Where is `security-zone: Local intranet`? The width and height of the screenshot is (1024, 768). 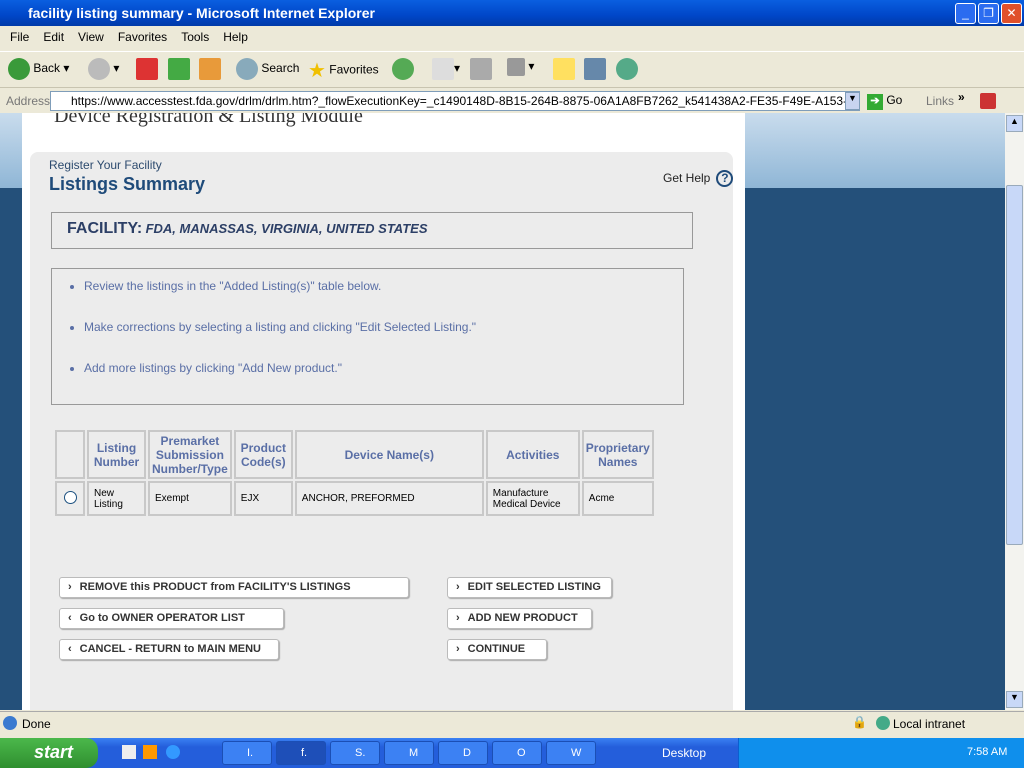 security-zone: Local intranet is located at coordinates (929, 724).